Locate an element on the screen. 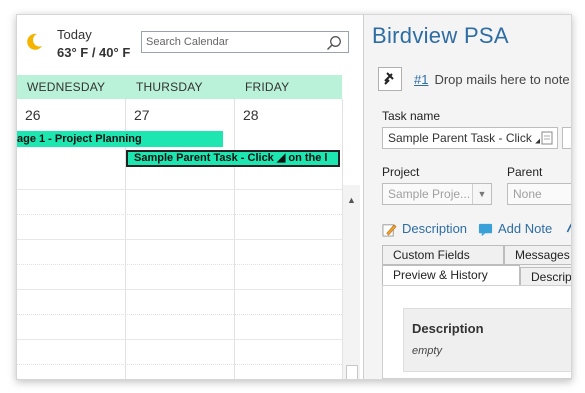 The height and width of the screenshot is (393, 585). add-note-action: Add Note is located at coordinates (515, 229).